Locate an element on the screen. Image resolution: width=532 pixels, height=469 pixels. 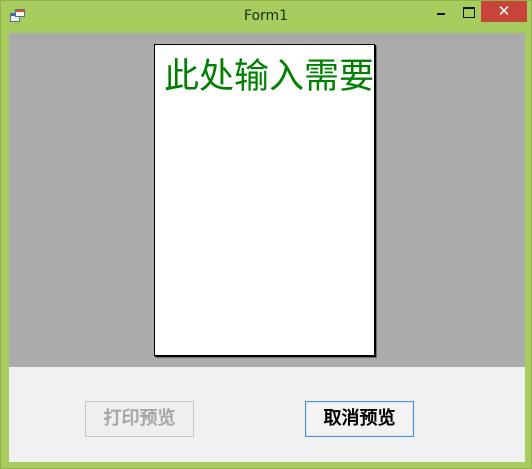
cancel-preview-button: 取消预览 is located at coordinates (359, 419).